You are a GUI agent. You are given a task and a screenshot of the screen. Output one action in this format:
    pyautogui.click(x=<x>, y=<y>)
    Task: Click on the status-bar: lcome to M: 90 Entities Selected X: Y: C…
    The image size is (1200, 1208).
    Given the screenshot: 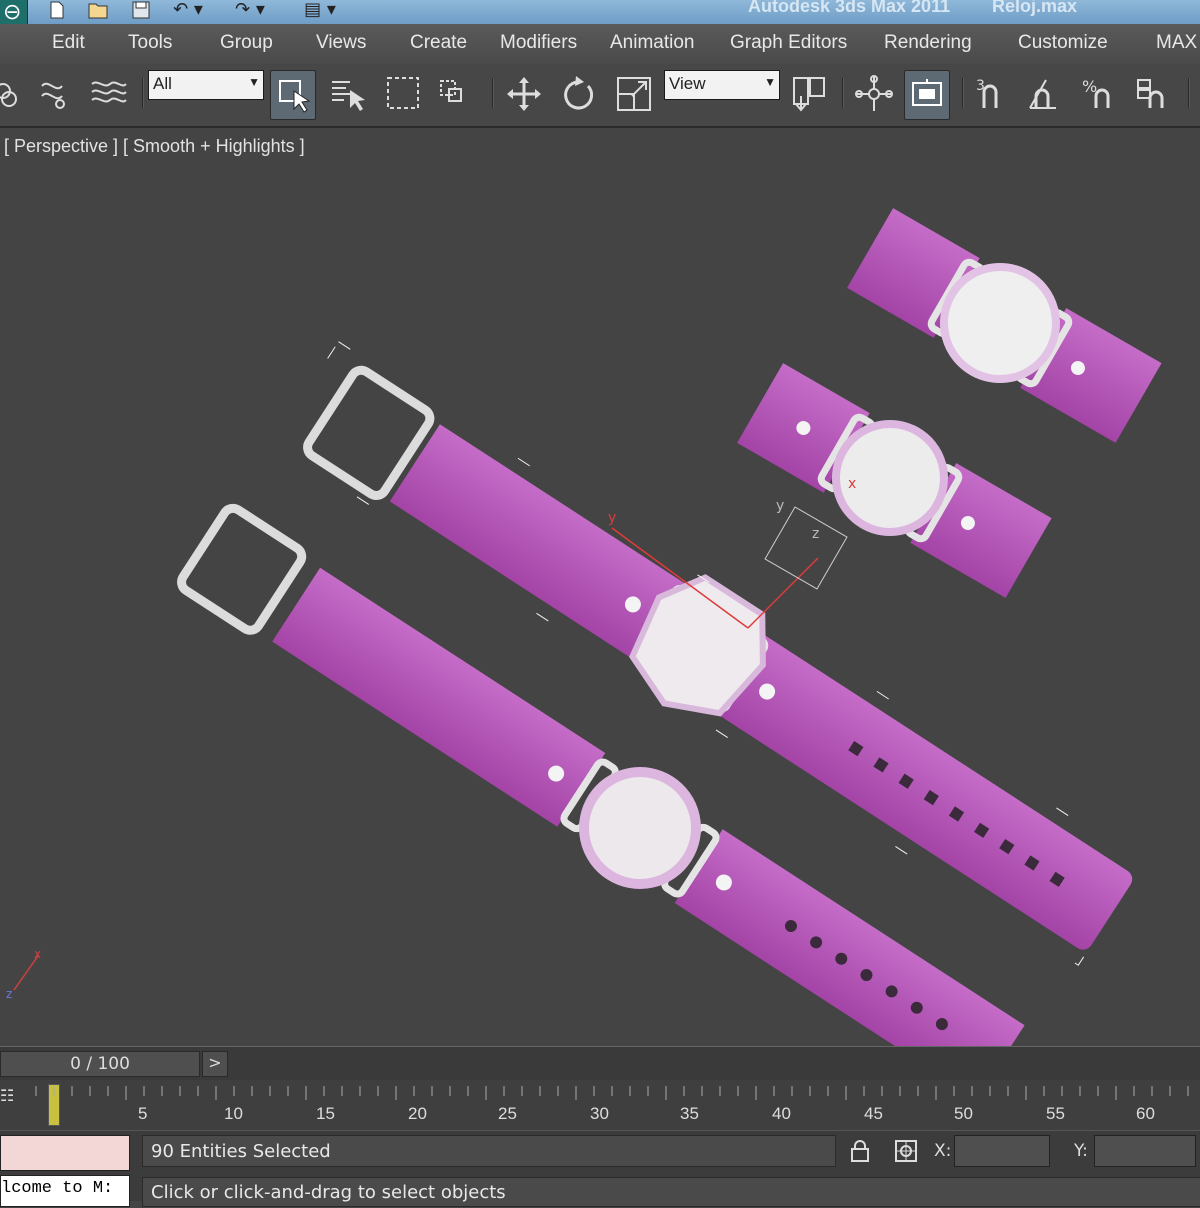 What is the action you would take?
    pyautogui.click(x=600, y=1168)
    